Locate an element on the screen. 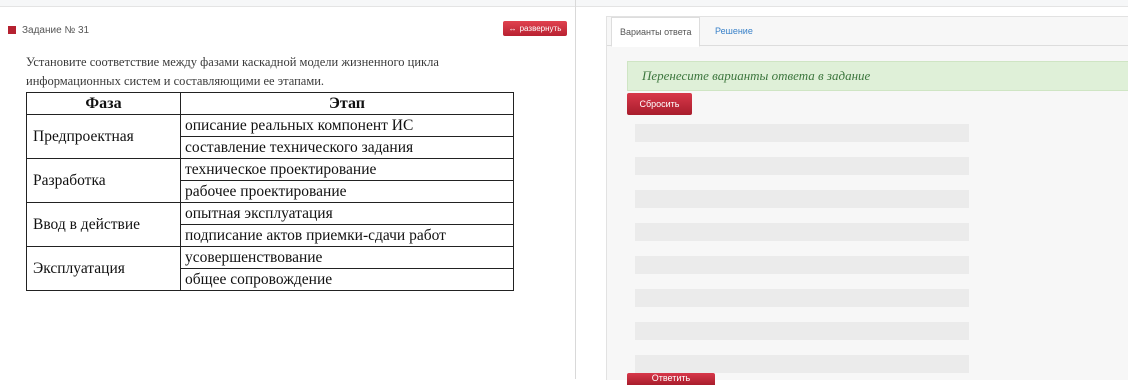 The width and height of the screenshot is (1128, 388). expand-button: ↔ развернуть is located at coordinates (535, 28).